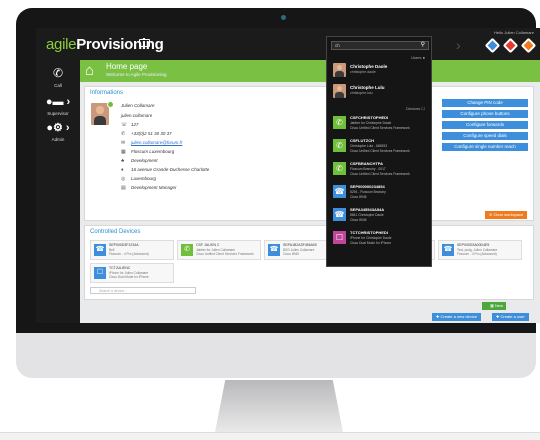 Image resolution: width=540 pixels, height=440 pixels. Describe the element at coordinates (138, 105) in the screenshot. I see `info-name: Julien Collamare` at that location.